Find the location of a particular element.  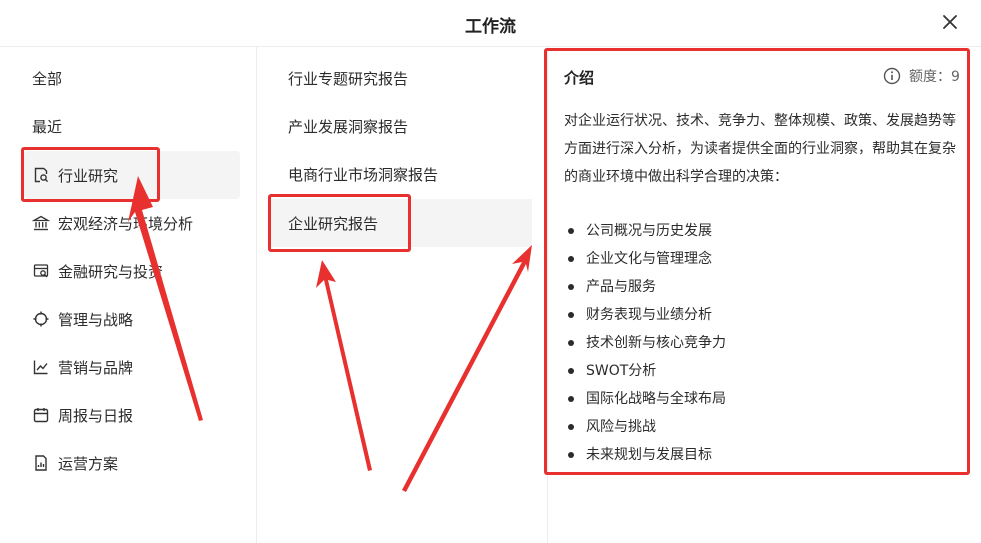

page-title: 工作流 is located at coordinates (490, 27).